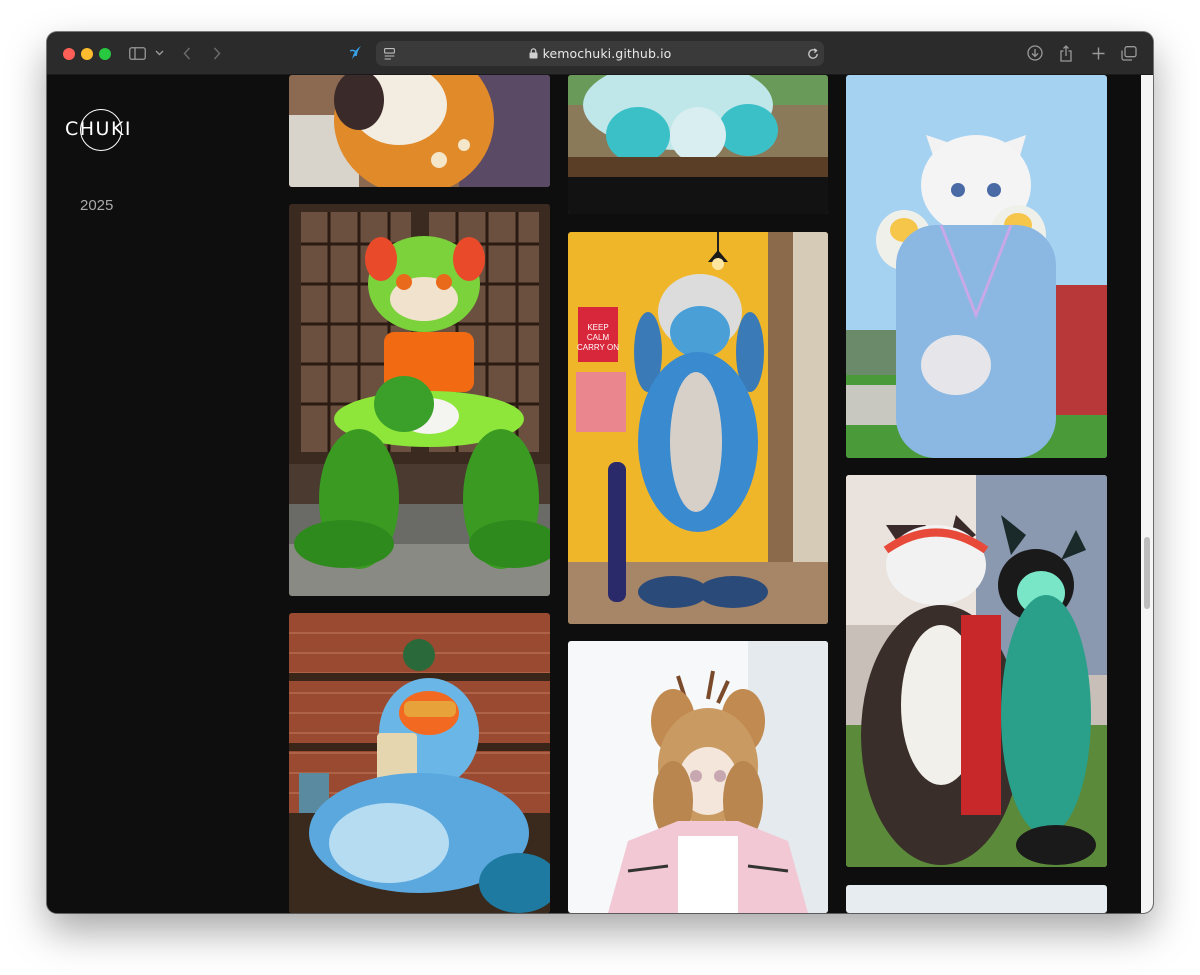  I want to click on svg-text: KEEP, so click(597, 327).